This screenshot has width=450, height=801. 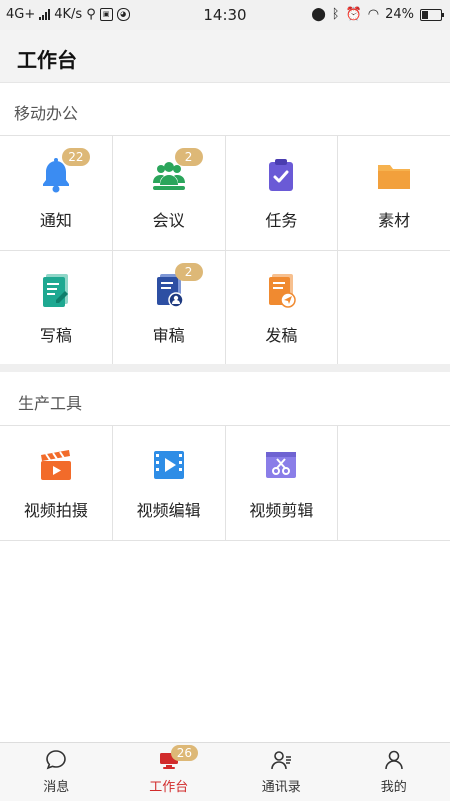 I want to click on battery-percent: 24%, so click(x=399, y=14).